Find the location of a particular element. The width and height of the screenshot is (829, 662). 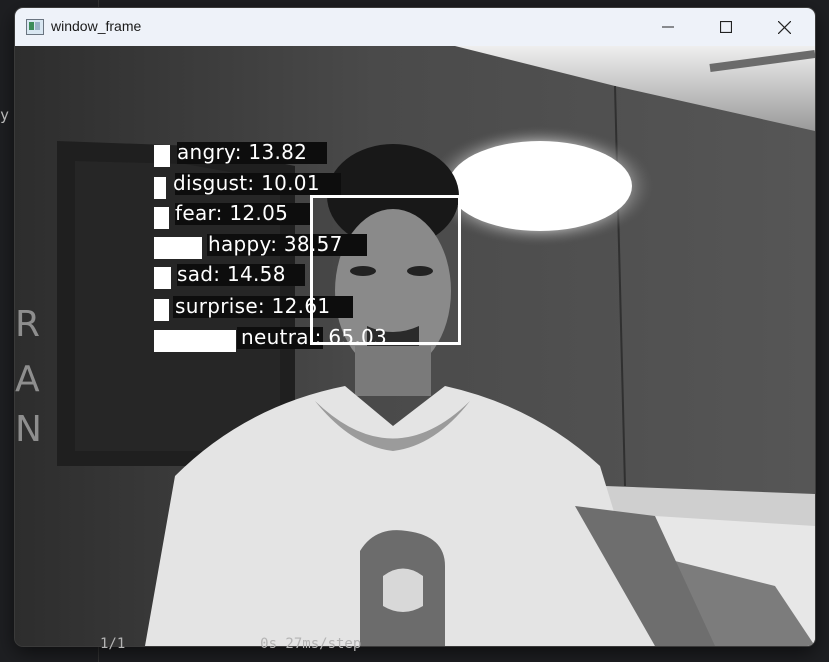

app-icon is located at coordinates (35, 27).